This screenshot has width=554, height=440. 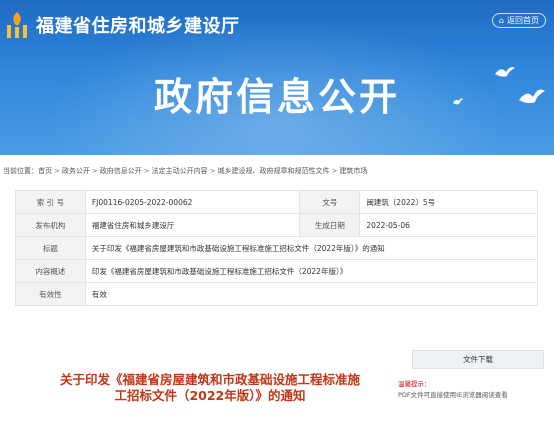 What do you see at coordinates (76, 171) in the screenshot?
I see `breadcrumb-item: 政务公开` at bounding box center [76, 171].